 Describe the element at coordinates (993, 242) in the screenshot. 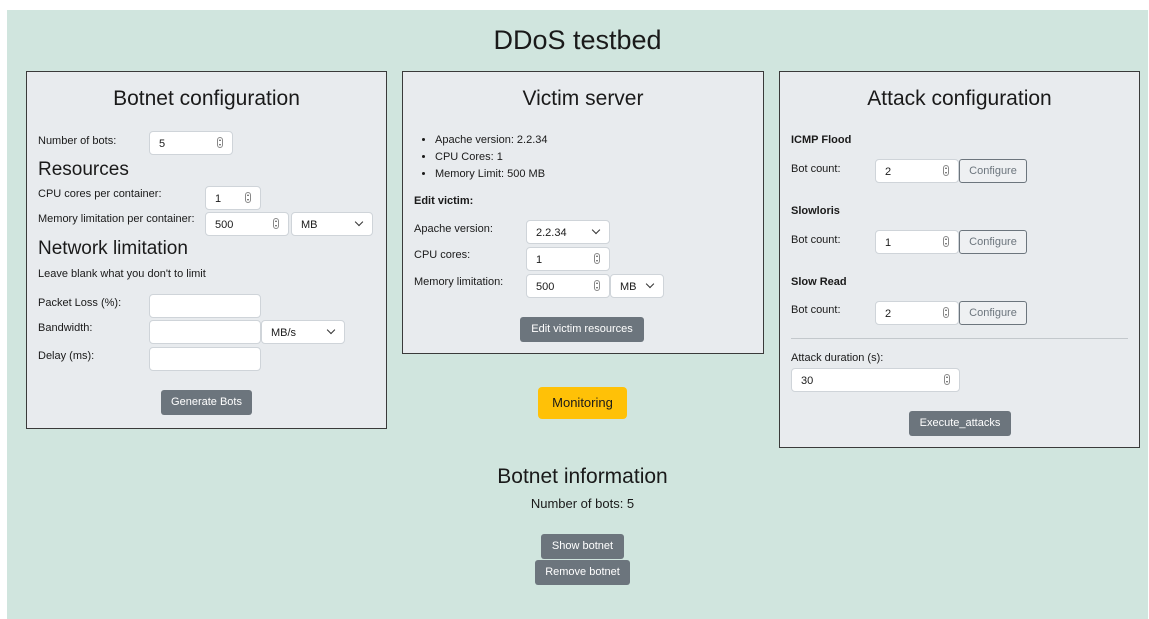

I see `slowloris-configure-button: Configure` at that location.